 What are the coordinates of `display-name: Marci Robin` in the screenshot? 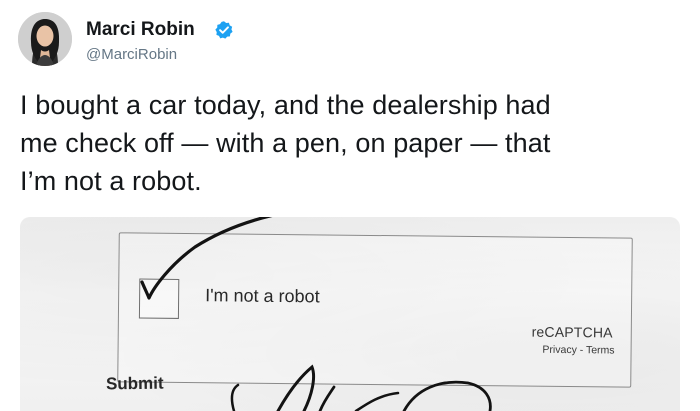 It's located at (140, 30).